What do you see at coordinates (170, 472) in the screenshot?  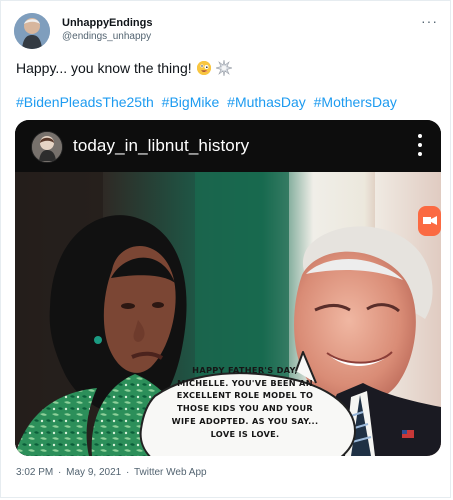 I see `tweet-source-app: Twitter Web App` at bounding box center [170, 472].